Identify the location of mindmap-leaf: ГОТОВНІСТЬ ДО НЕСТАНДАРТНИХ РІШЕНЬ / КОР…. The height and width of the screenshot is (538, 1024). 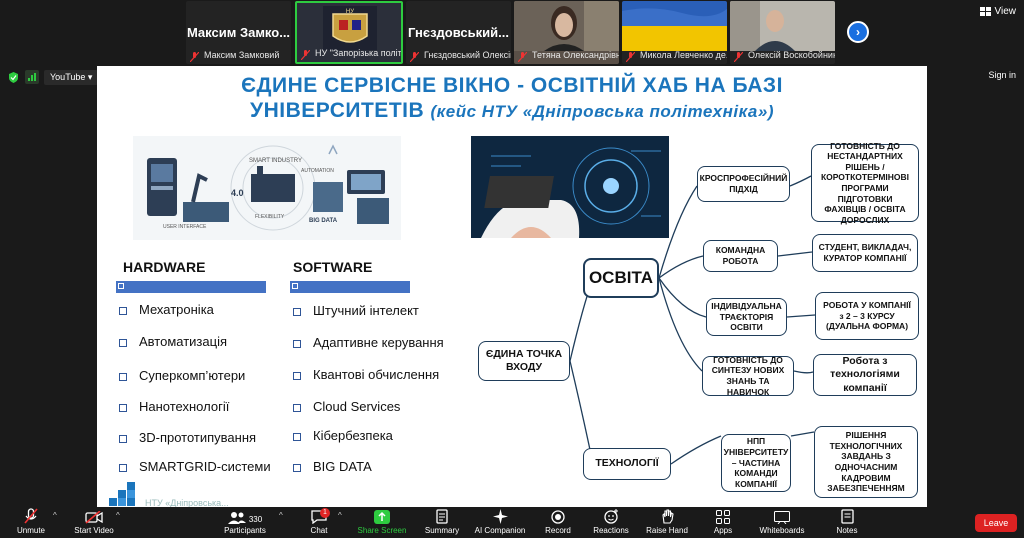
(865, 183).